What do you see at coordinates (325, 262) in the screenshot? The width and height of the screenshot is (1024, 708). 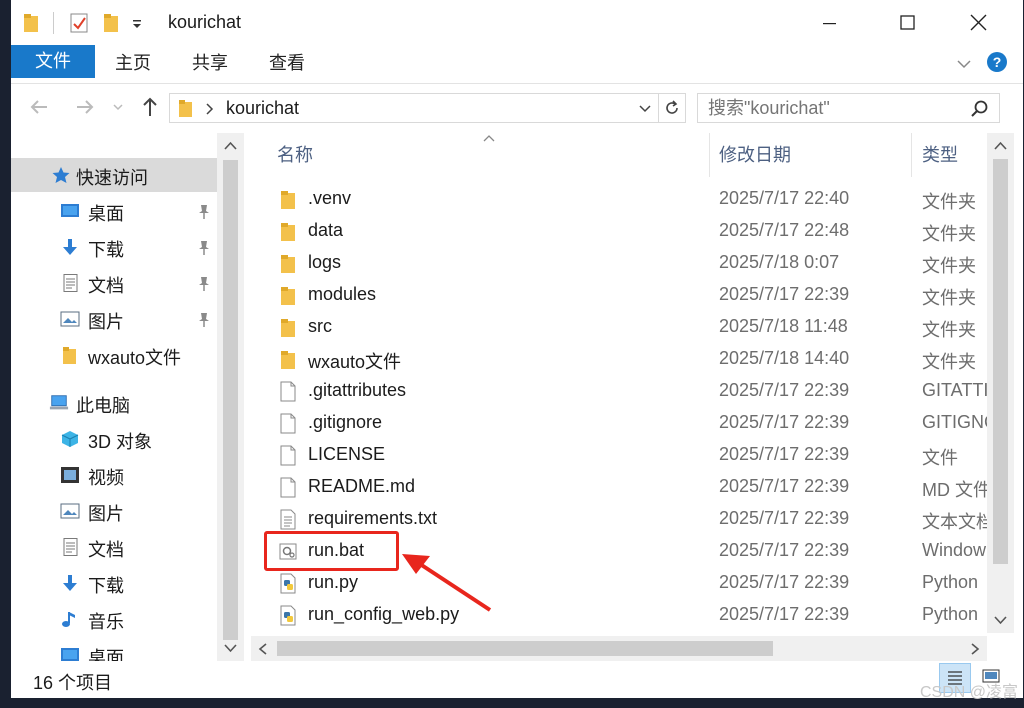 I see `file-name: logs` at bounding box center [325, 262].